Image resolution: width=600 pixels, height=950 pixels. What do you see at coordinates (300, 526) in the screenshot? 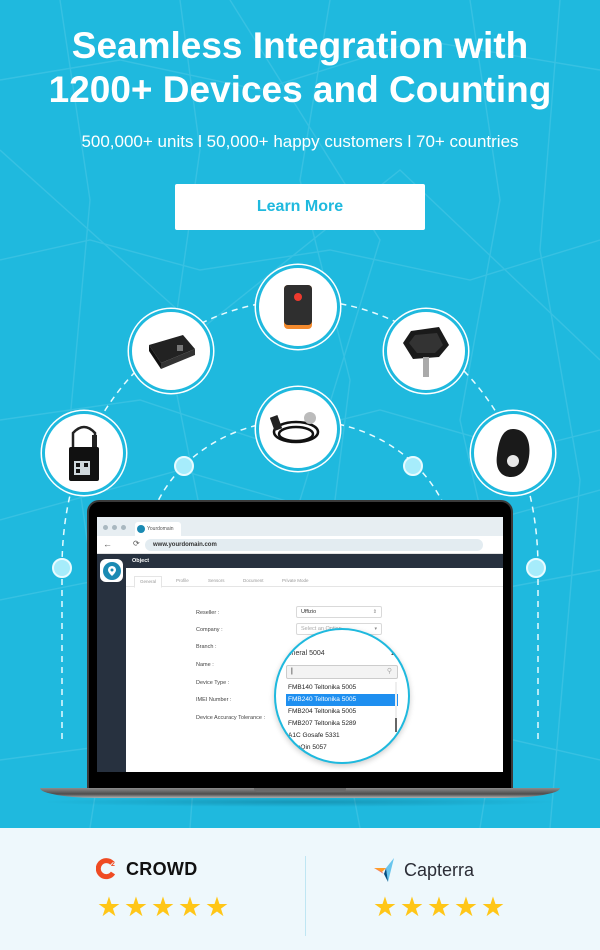
I see `browser-tab-bar: Yourdomain` at bounding box center [300, 526].